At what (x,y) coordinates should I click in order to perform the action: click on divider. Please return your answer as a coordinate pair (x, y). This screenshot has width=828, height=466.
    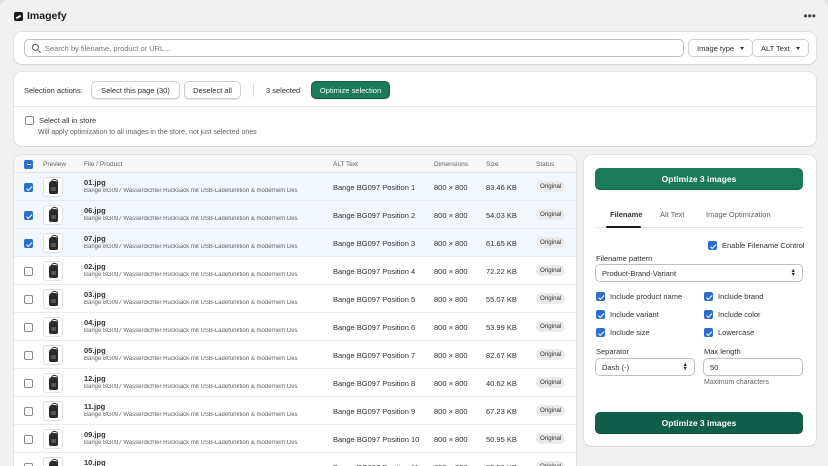
    Looking at the image, I should click on (253, 90).